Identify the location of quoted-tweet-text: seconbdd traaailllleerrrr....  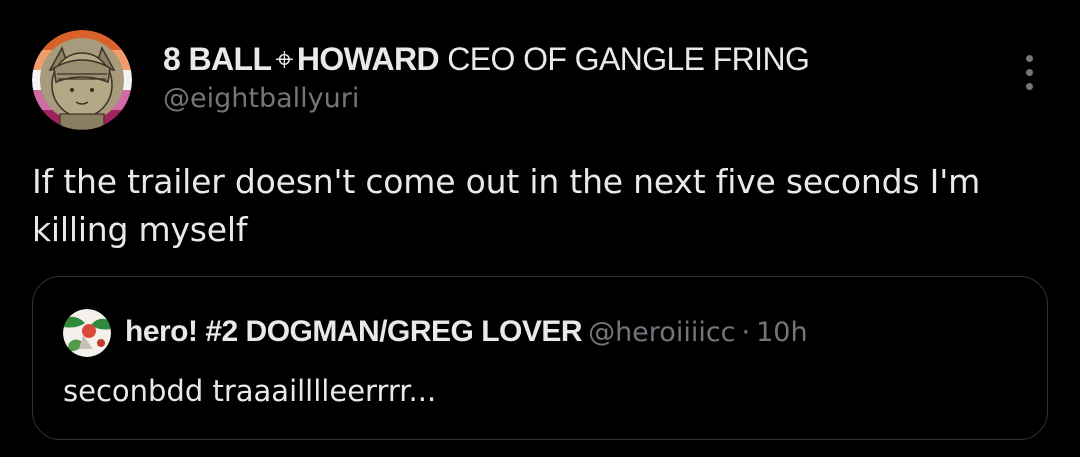
(250, 391).